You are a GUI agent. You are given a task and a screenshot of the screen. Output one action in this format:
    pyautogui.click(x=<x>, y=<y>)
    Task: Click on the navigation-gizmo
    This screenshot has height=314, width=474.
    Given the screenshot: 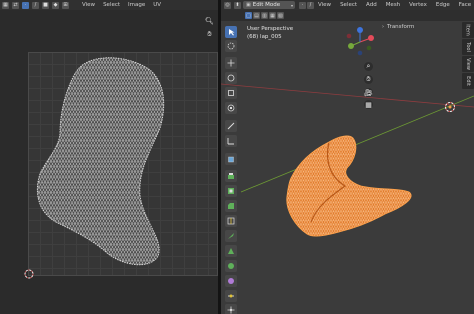 What is the action you would take?
    pyautogui.click(x=360, y=41)
    